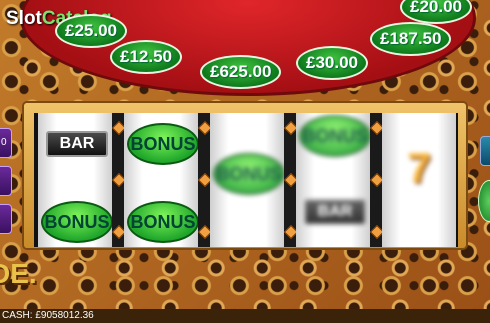  I want to click on right-side-button, so click(485, 151).